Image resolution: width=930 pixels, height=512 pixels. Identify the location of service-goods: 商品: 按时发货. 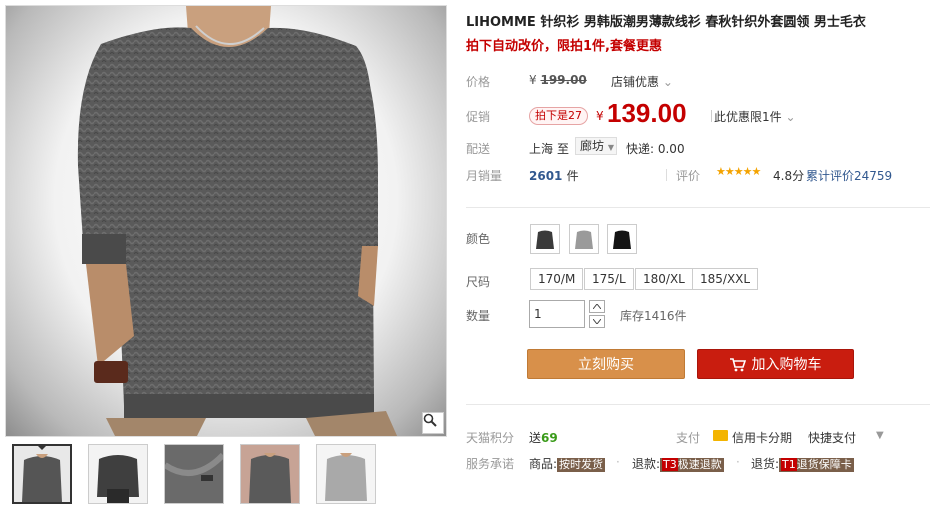
(567, 463).